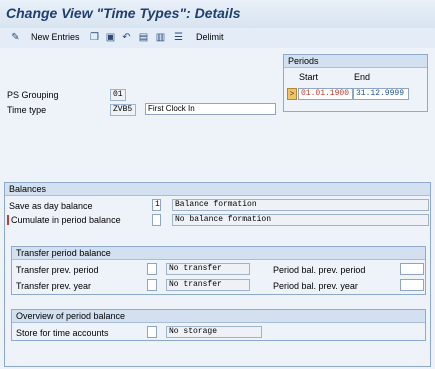 The image size is (435, 369). Describe the element at coordinates (156, 205) in the screenshot. I see `save-day-balance-field: 1` at that location.